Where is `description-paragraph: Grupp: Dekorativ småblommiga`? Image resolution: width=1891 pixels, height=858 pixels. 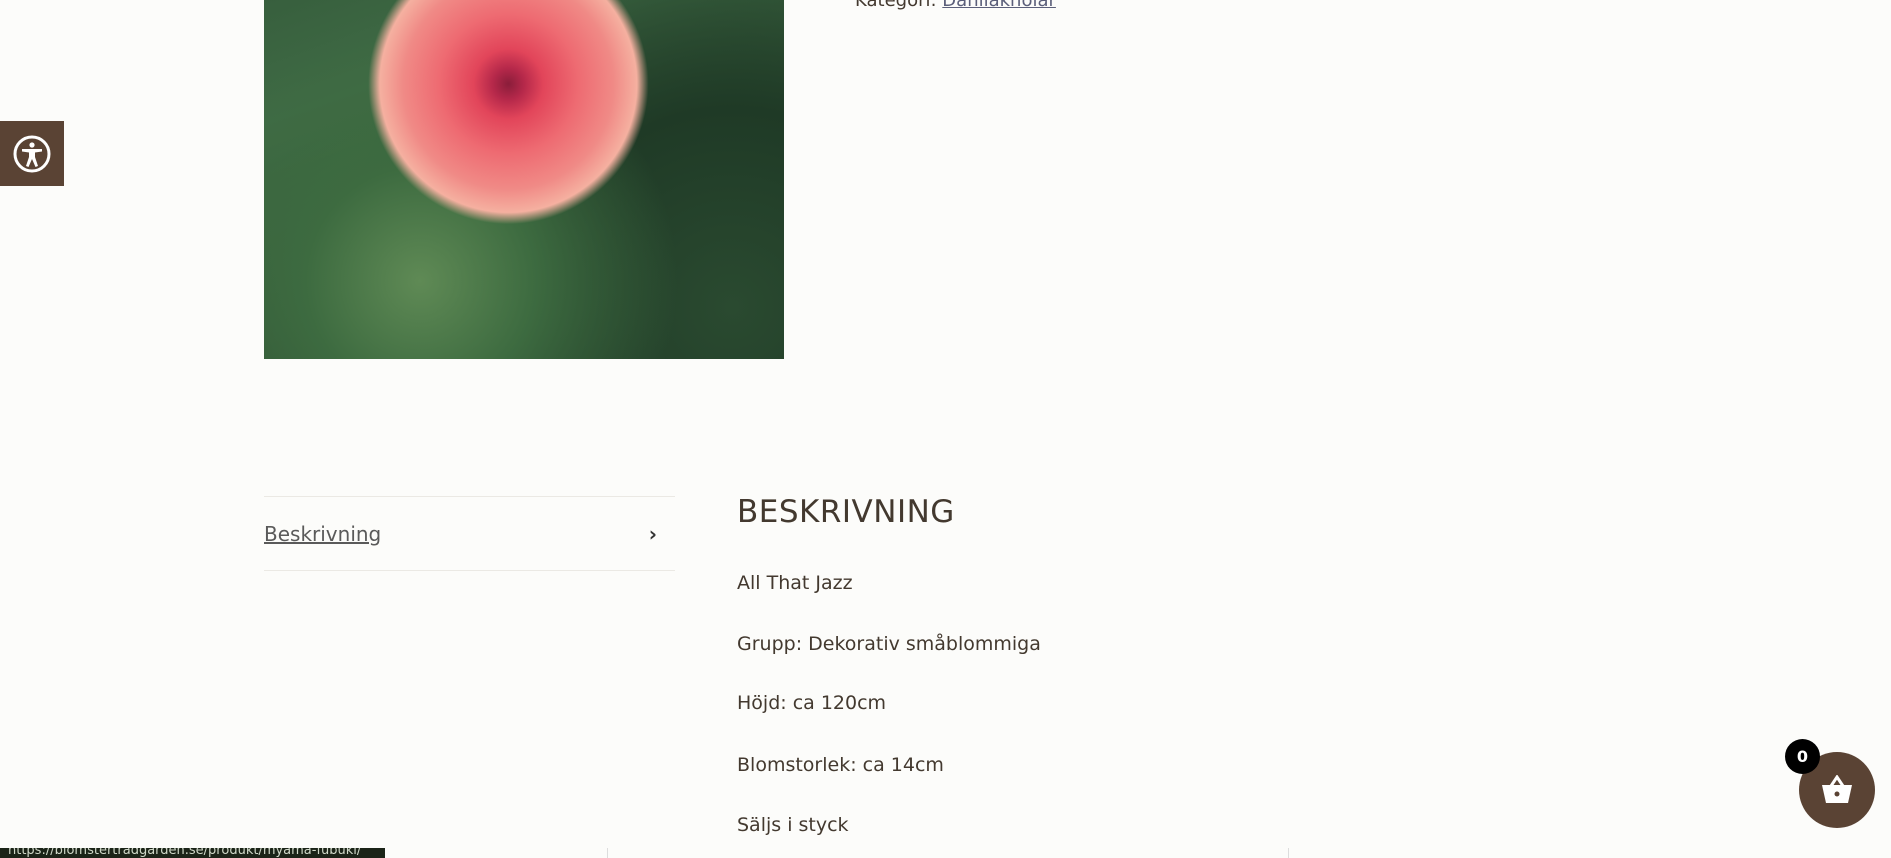
description-paragraph: Grupp: Dekorativ småblommiga is located at coordinates (889, 644).